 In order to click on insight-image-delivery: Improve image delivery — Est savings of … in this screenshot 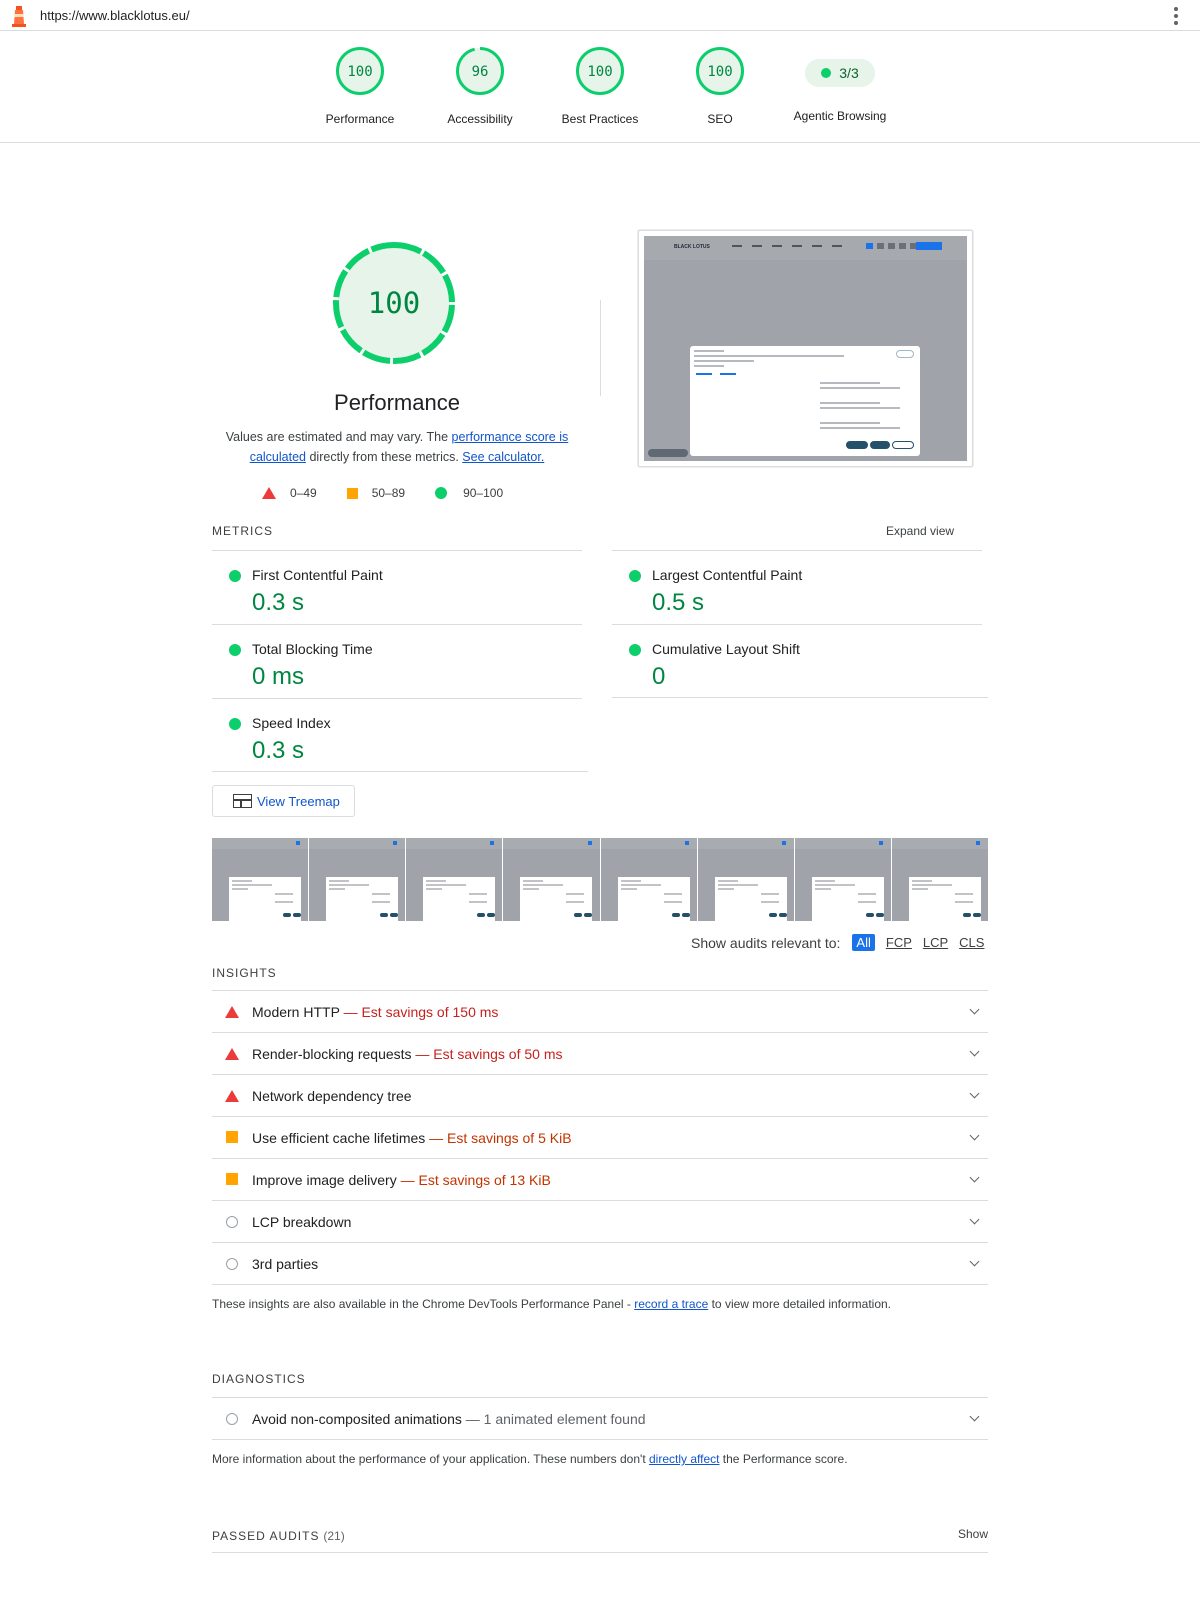, I will do `click(600, 1179)`.